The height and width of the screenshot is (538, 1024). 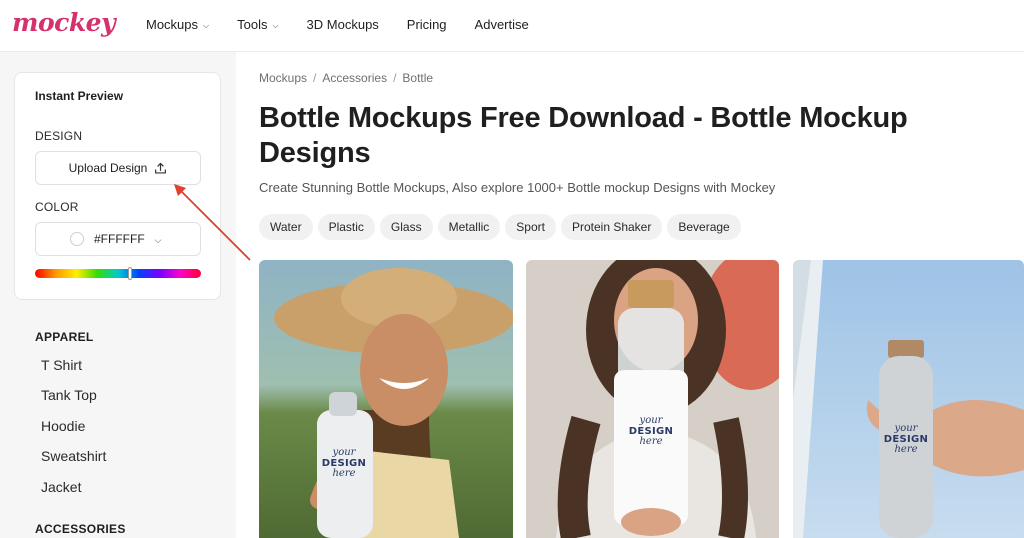 What do you see at coordinates (161, 168) in the screenshot?
I see `upload-icon` at bounding box center [161, 168].